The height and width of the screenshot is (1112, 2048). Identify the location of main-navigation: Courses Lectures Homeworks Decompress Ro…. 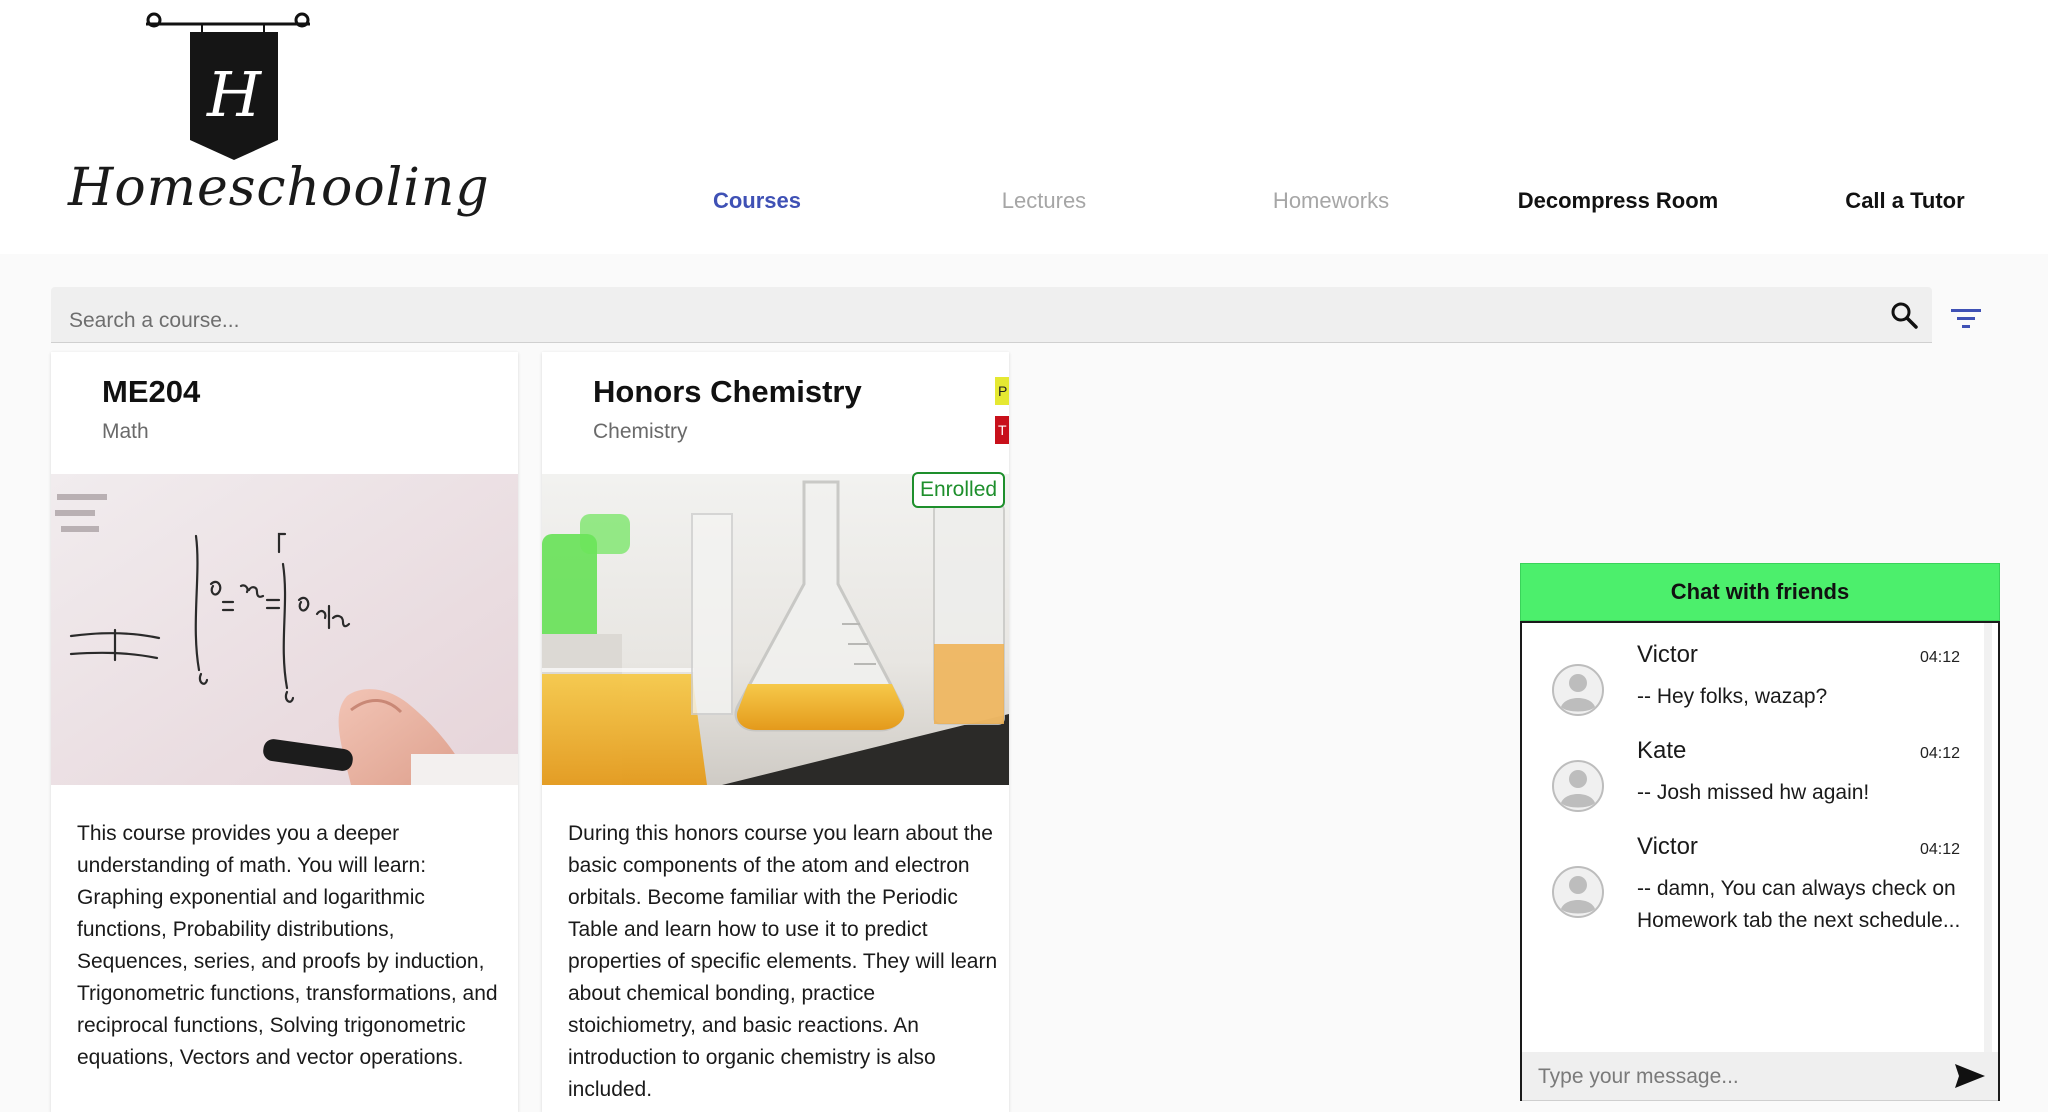
(1024, 208).